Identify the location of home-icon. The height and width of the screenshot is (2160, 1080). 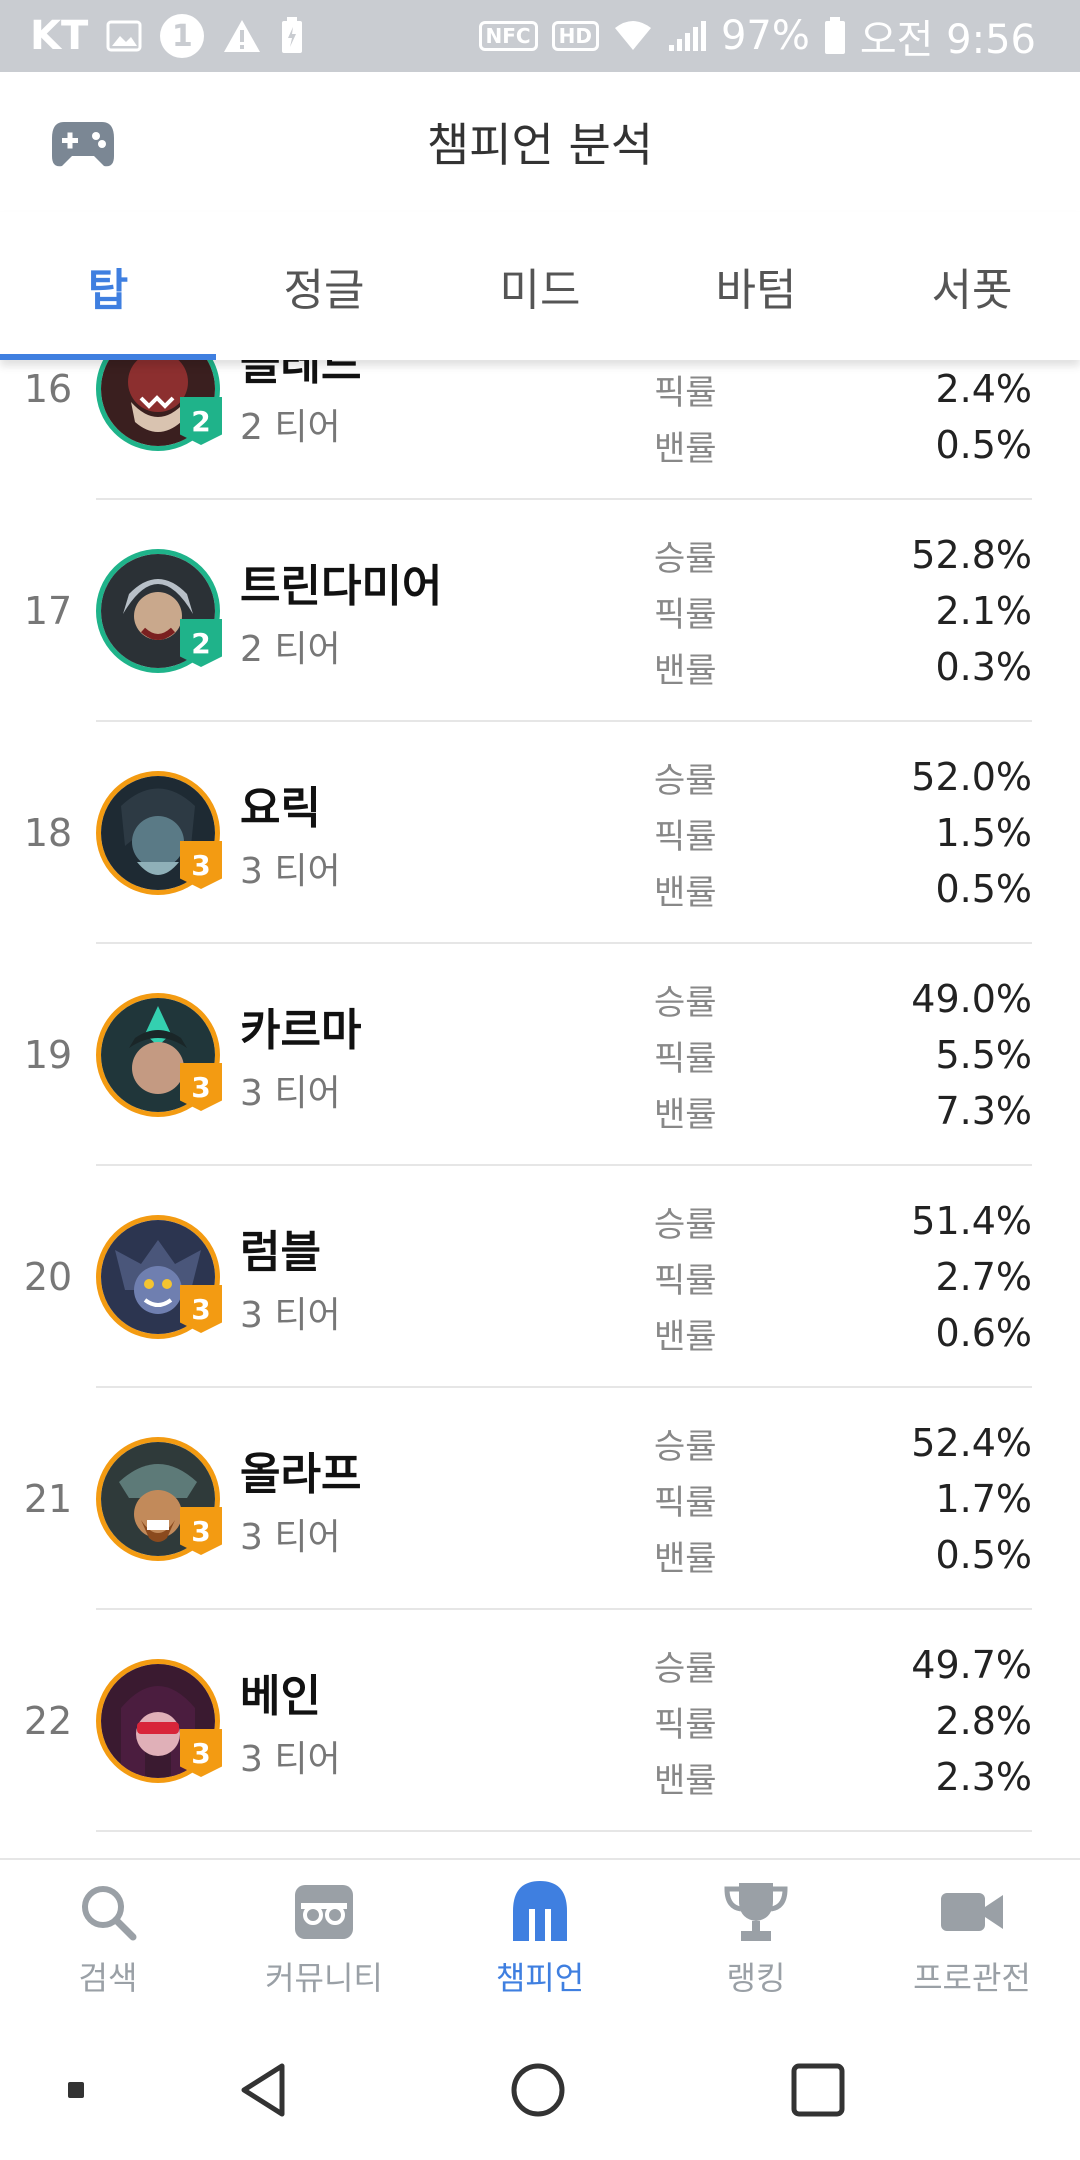
(538, 2090).